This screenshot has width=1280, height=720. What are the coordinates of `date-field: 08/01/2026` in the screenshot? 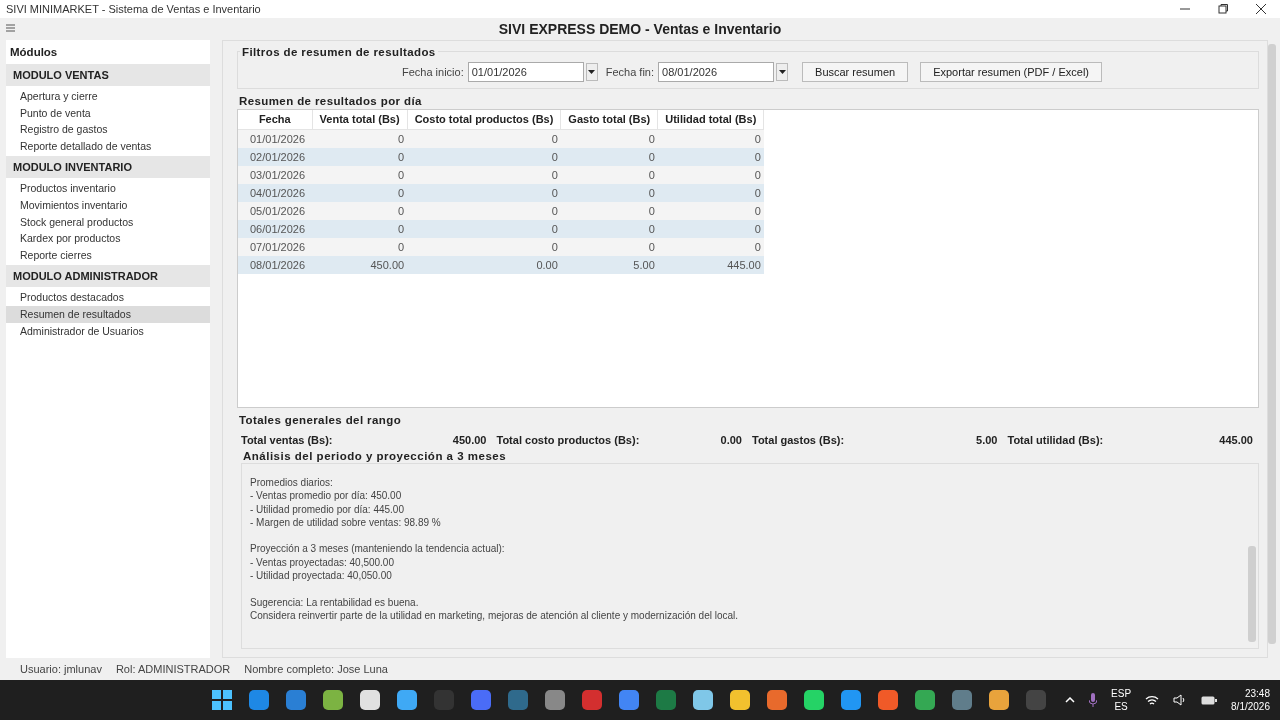 It's located at (716, 72).